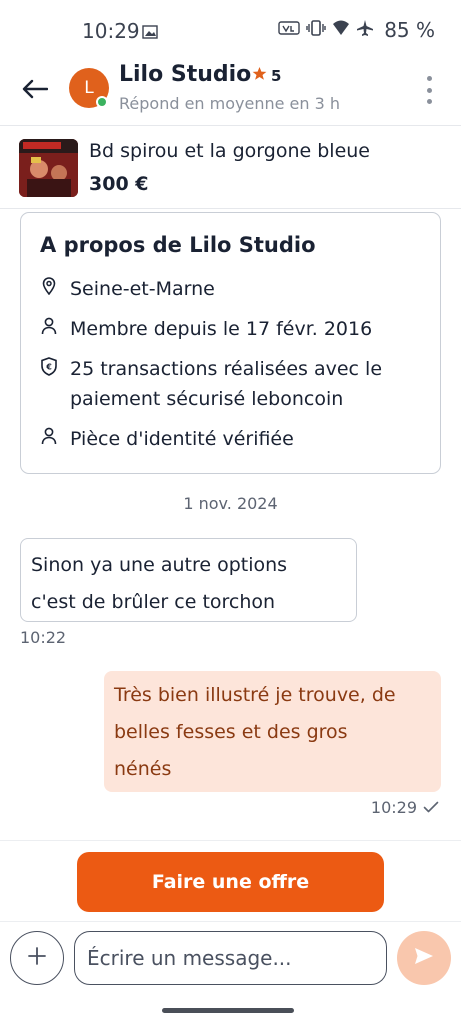  Describe the element at coordinates (43, 637) in the screenshot. I see `message-time: 10:22` at that location.